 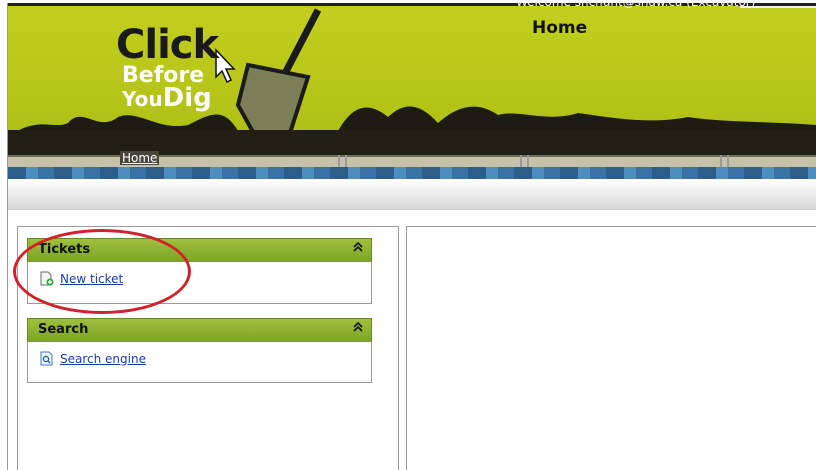 I want to click on search-panel-body: Search engine, so click(x=199, y=362).